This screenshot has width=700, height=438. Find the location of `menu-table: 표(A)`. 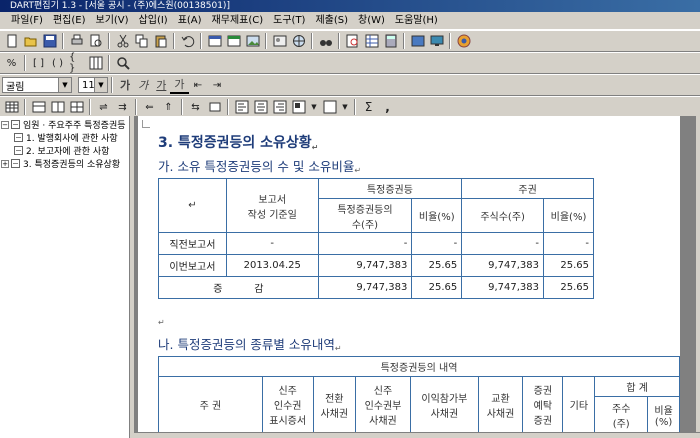

menu-table: 표(A) is located at coordinates (190, 21).